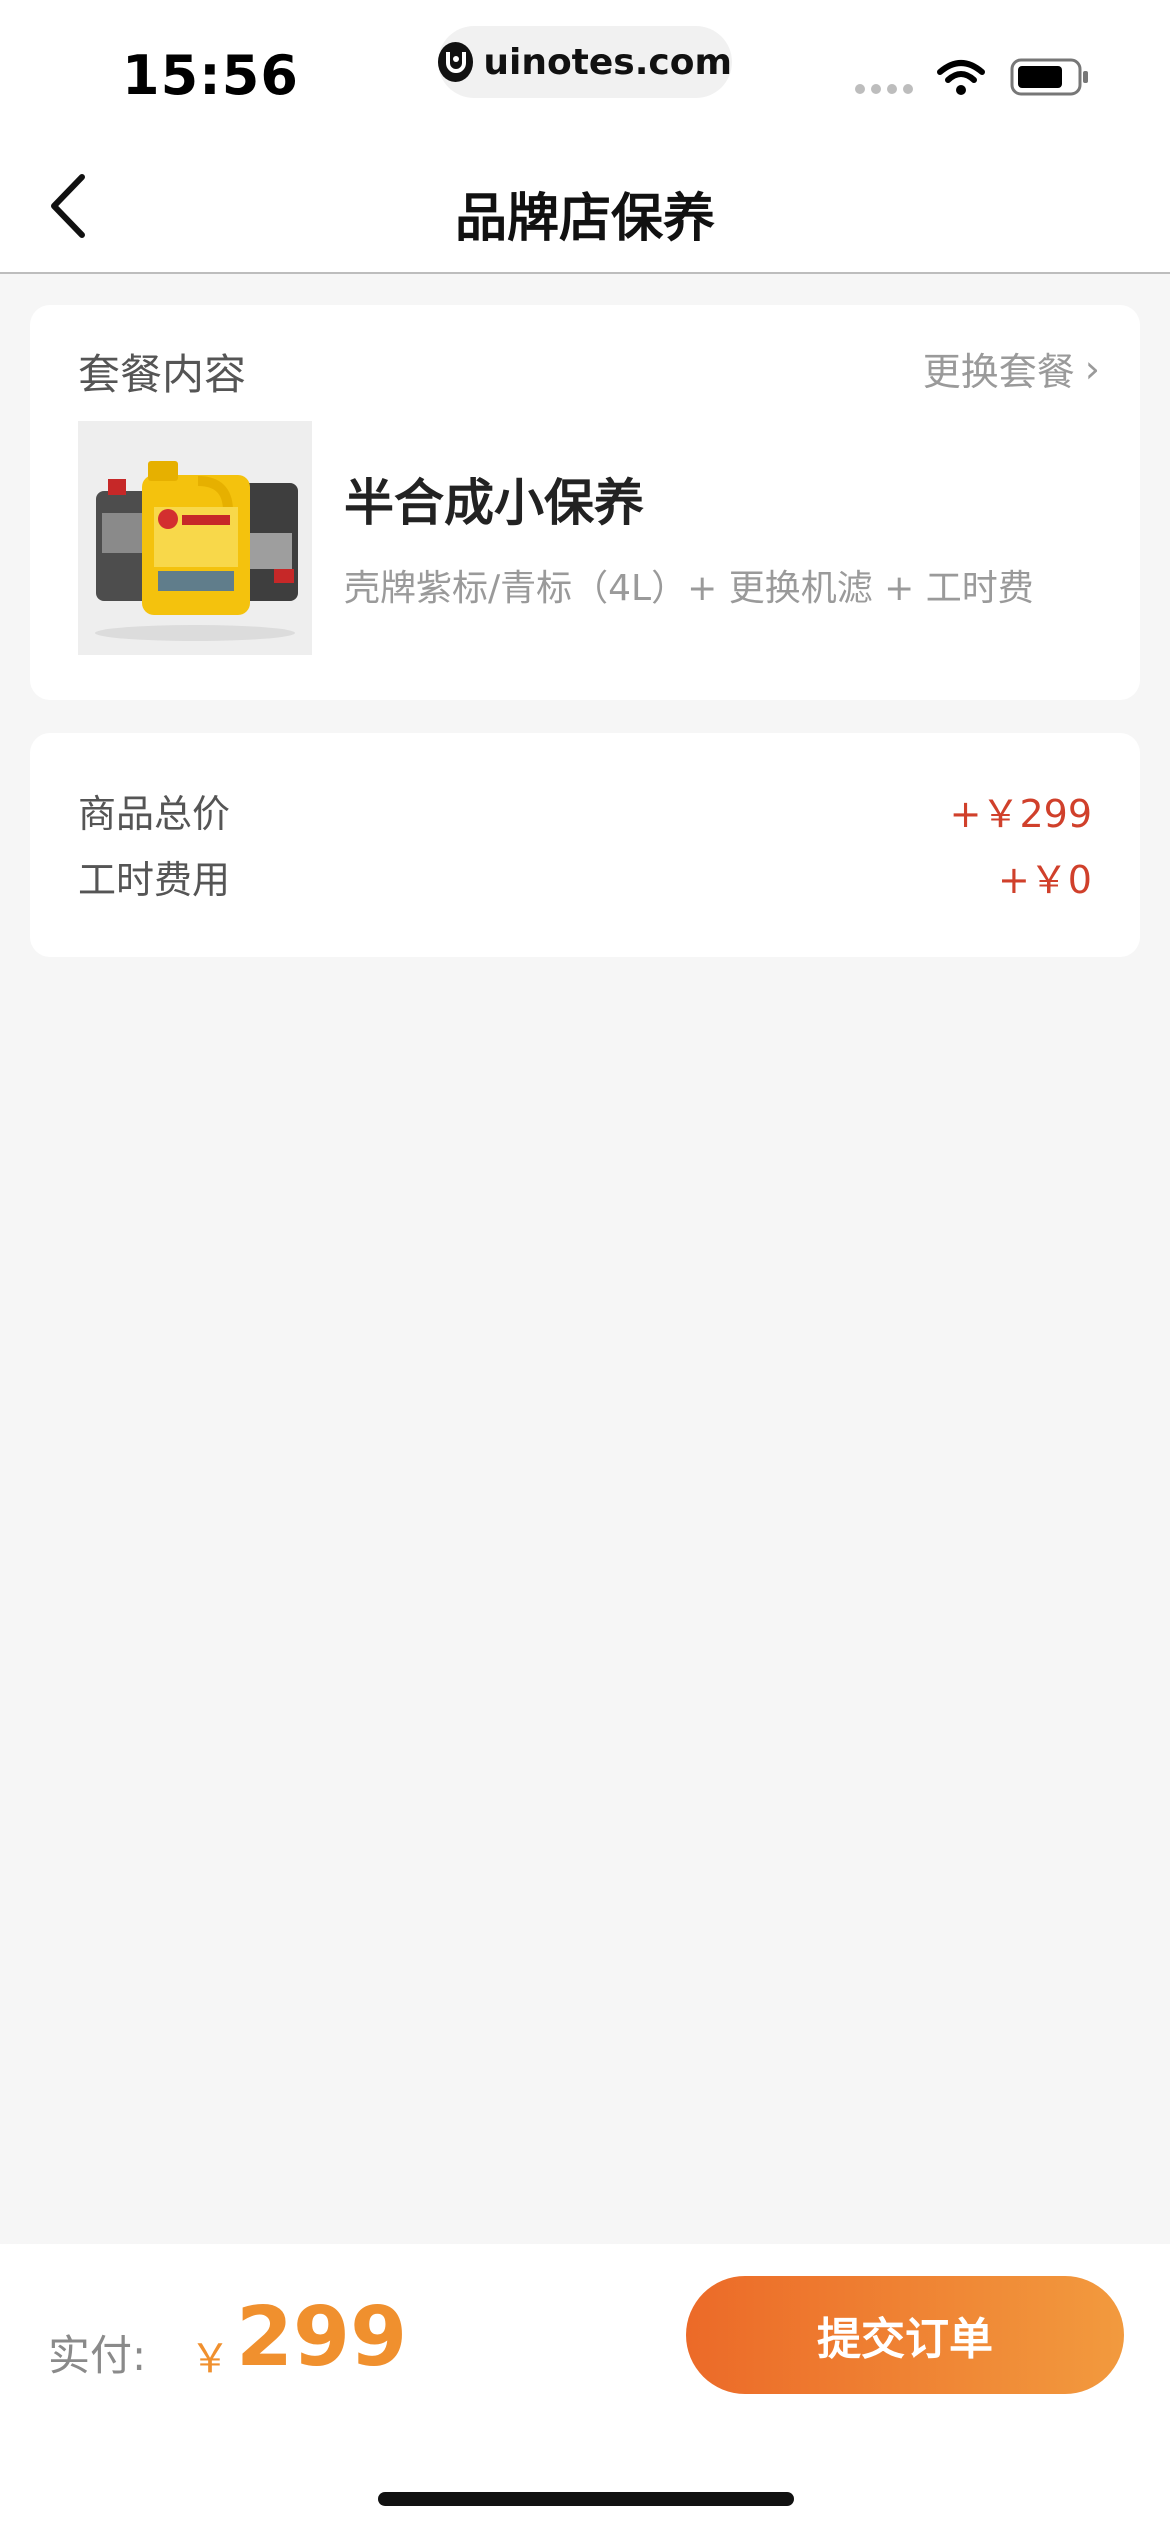 This screenshot has width=1170, height=2532. I want to click on price-row-labor-fee: 工时费用 +￥0, so click(585, 876).